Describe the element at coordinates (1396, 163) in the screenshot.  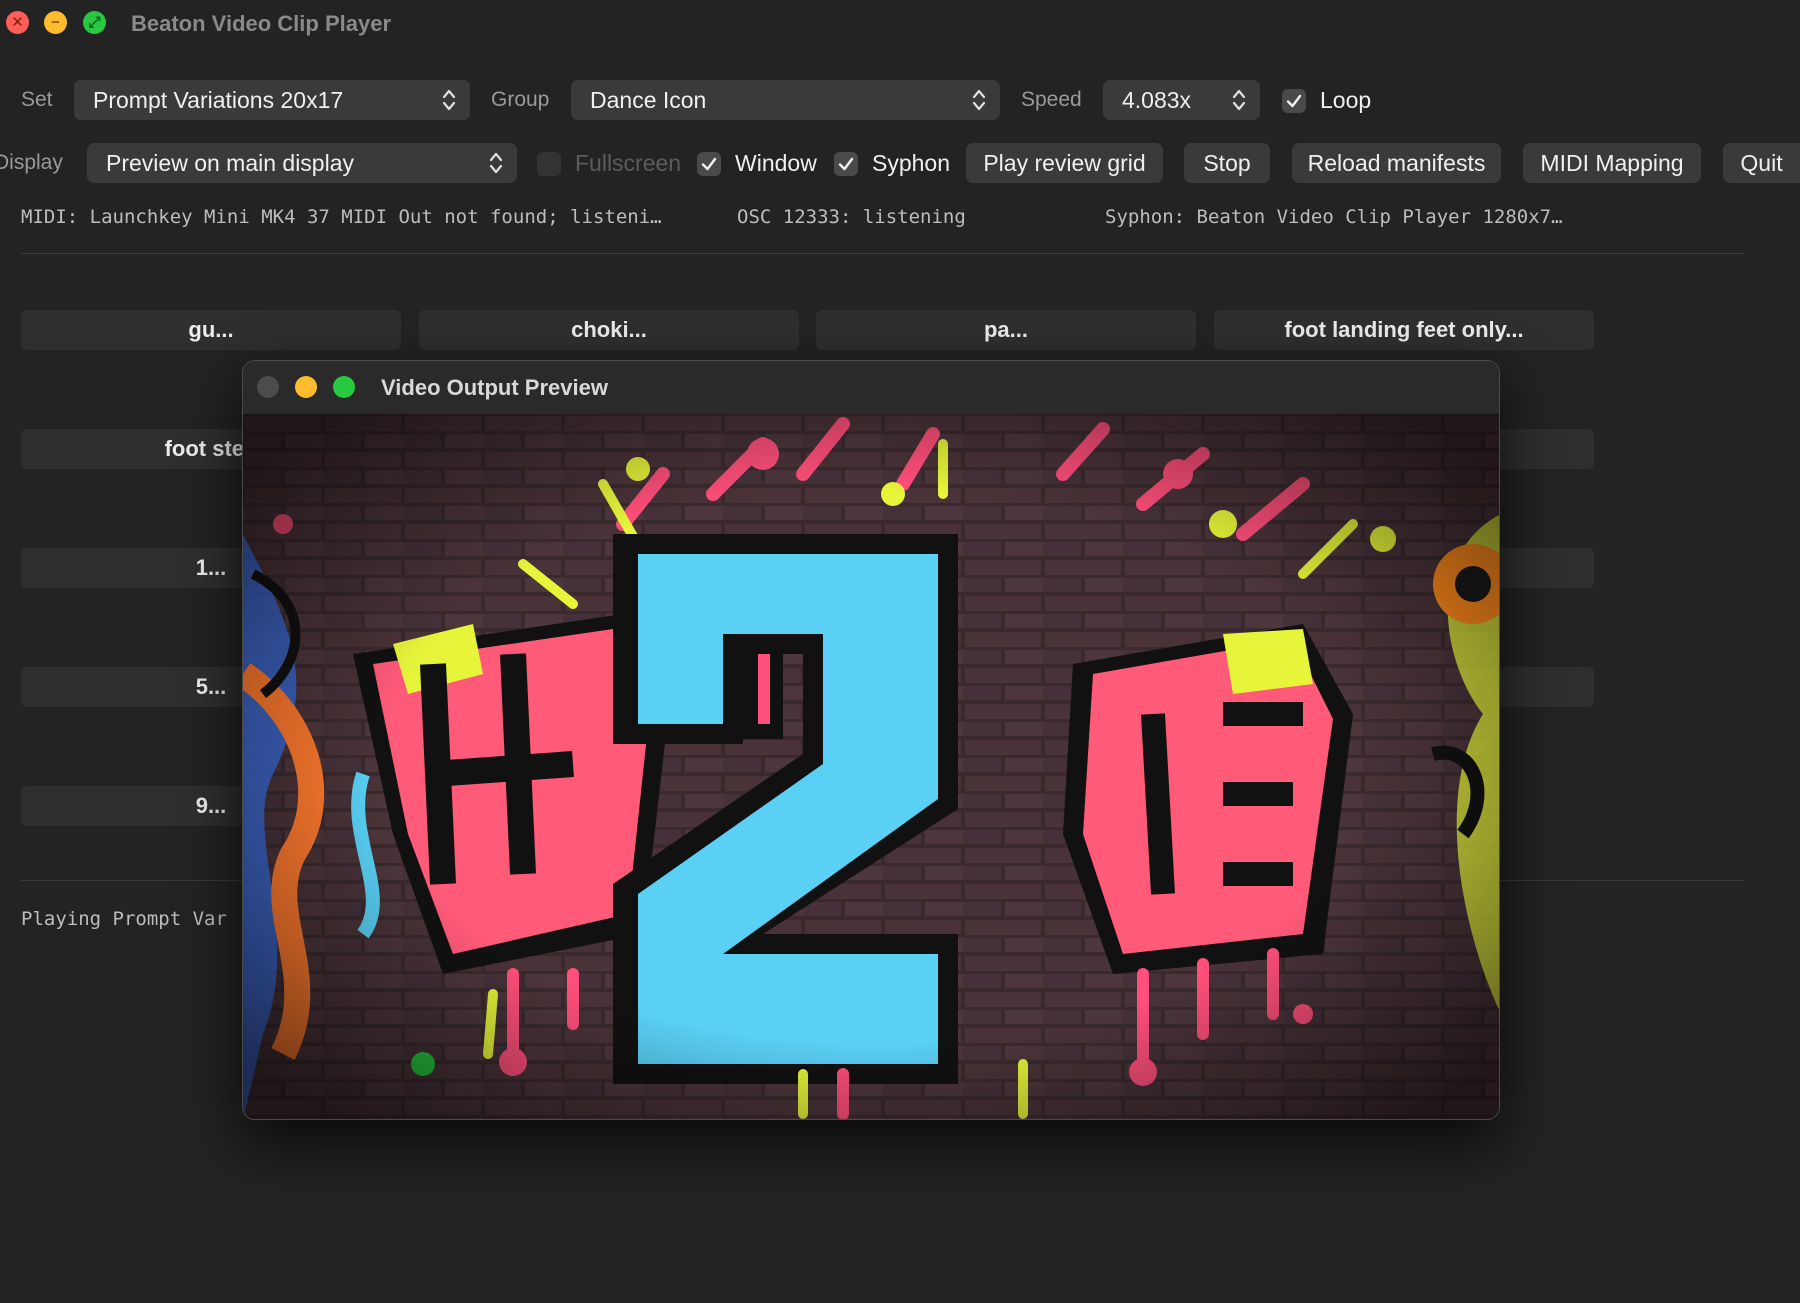
I see `reload-manifests-button: Reload manifests` at that location.